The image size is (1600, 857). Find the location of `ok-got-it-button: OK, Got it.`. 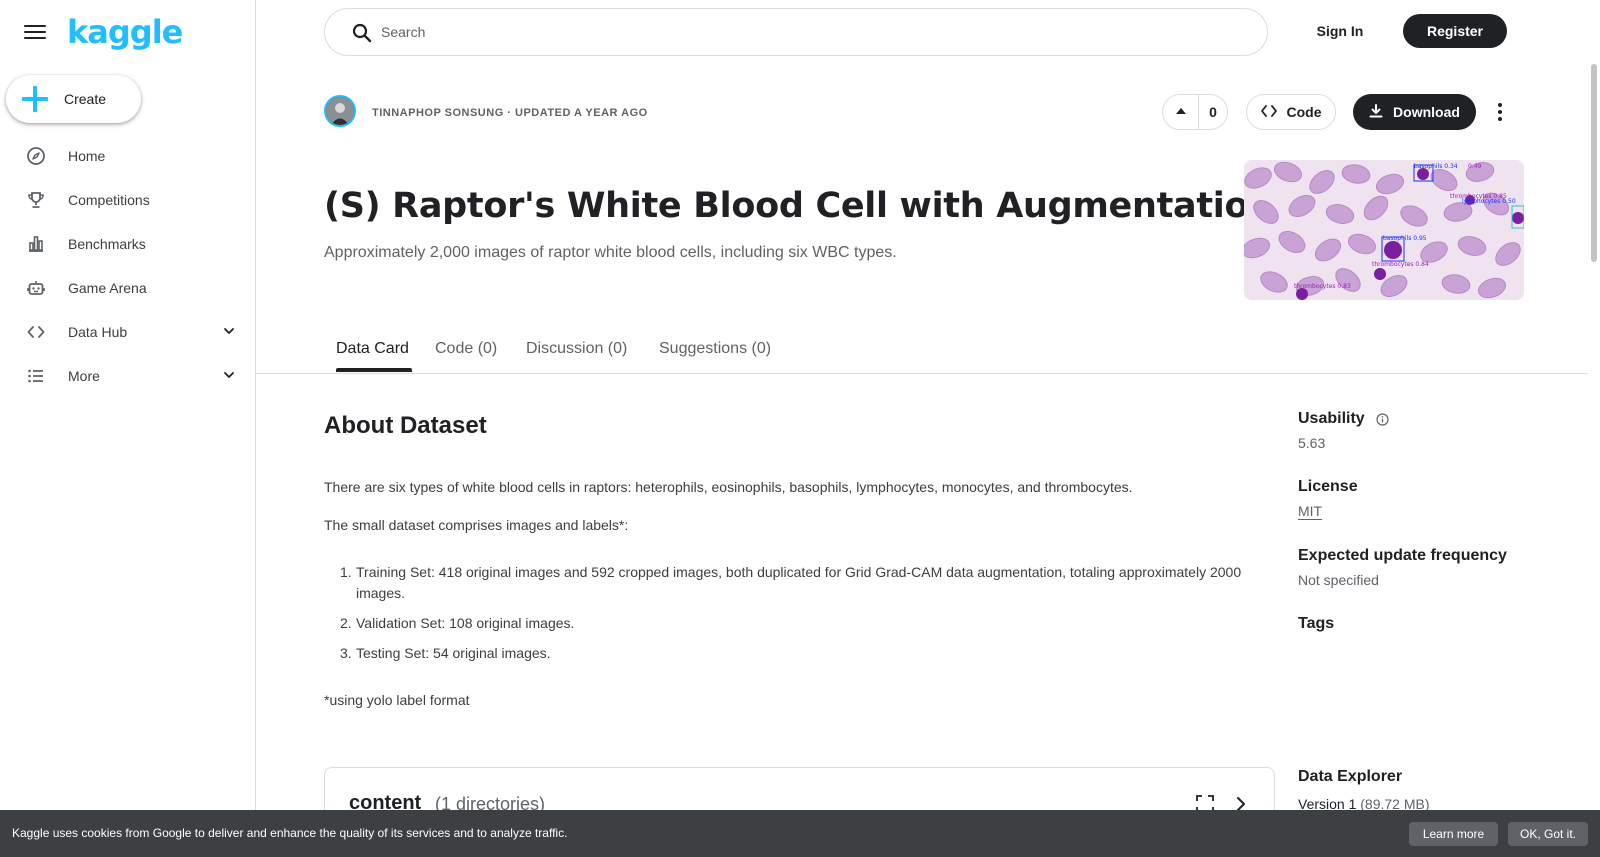

ok-got-it-button: OK, Got it. is located at coordinates (1548, 834).